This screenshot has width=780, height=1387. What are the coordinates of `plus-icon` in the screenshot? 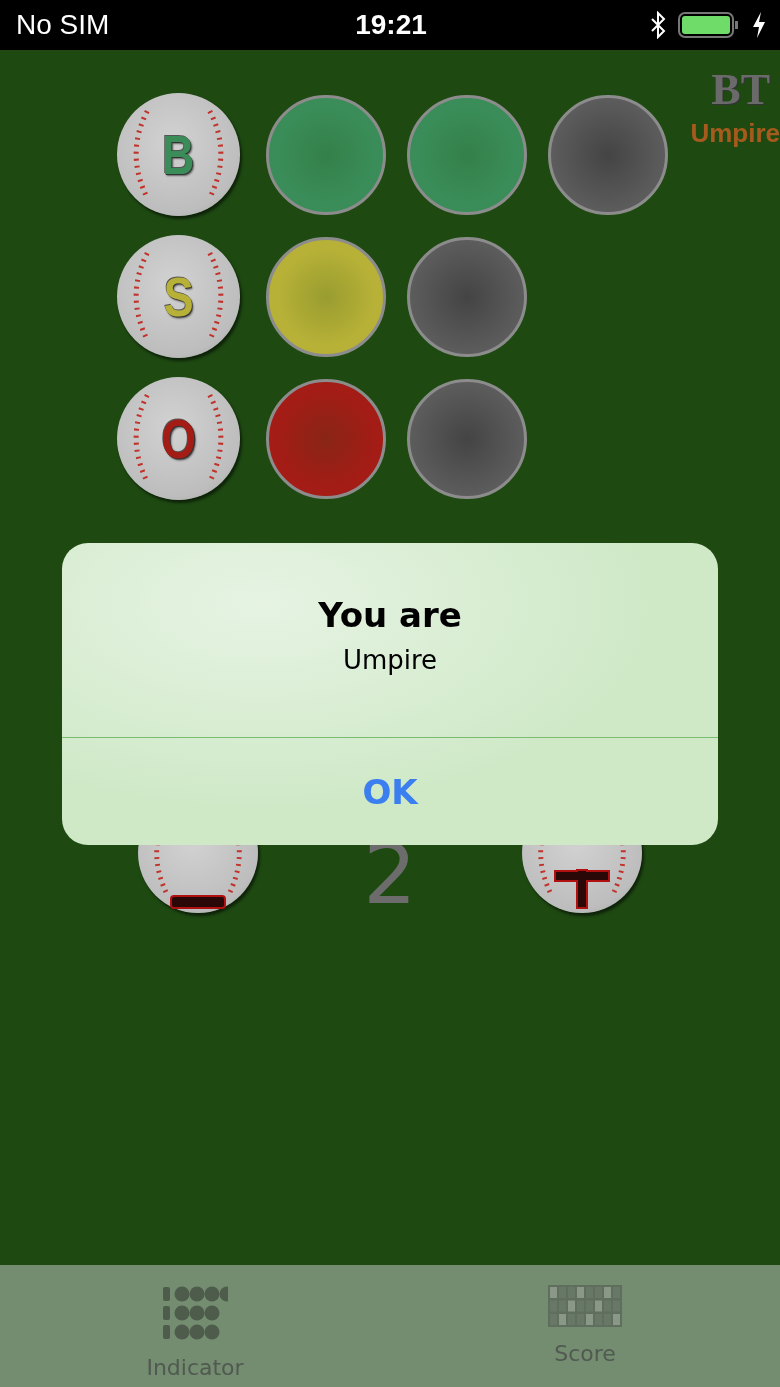 It's located at (582, 889).